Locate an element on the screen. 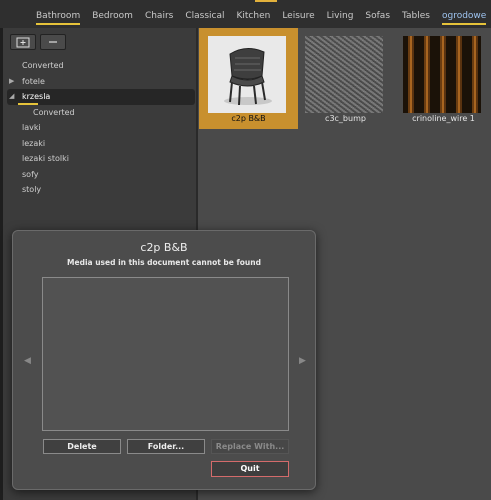  tree-item-fotele: ▶ fotele is located at coordinates (99, 82).